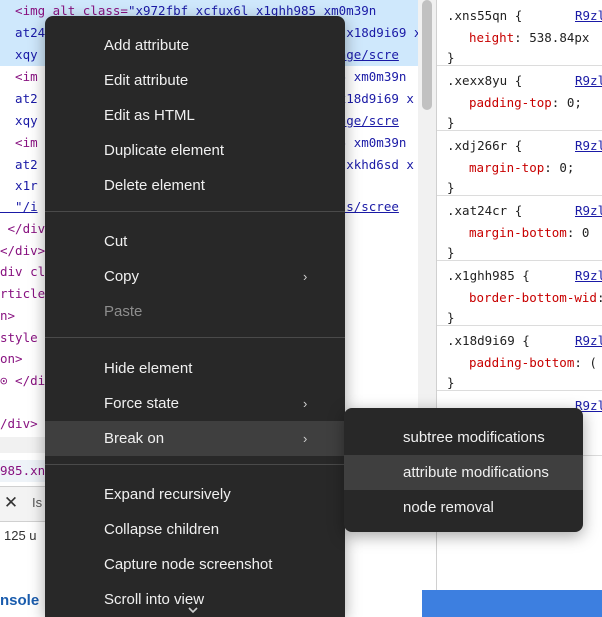 This screenshot has width=602, height=617. Describe the element at coordinates (142, 403) in the screenshot. I see `menu-item-label: Force state` at that location.